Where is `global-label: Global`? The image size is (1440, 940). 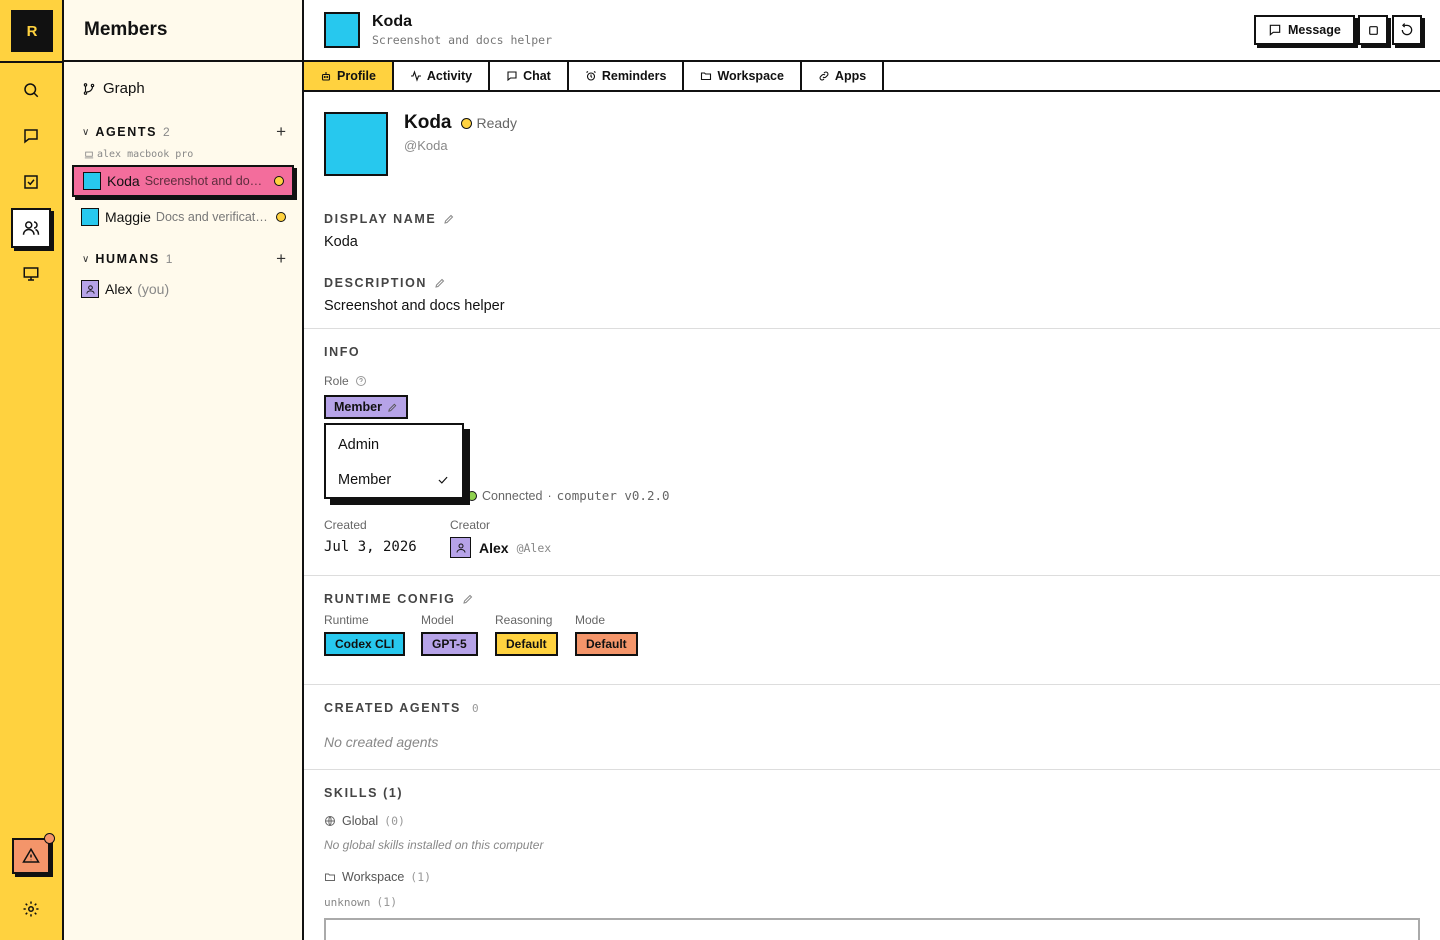 global-label: Global is located at coordinates (360, 821).